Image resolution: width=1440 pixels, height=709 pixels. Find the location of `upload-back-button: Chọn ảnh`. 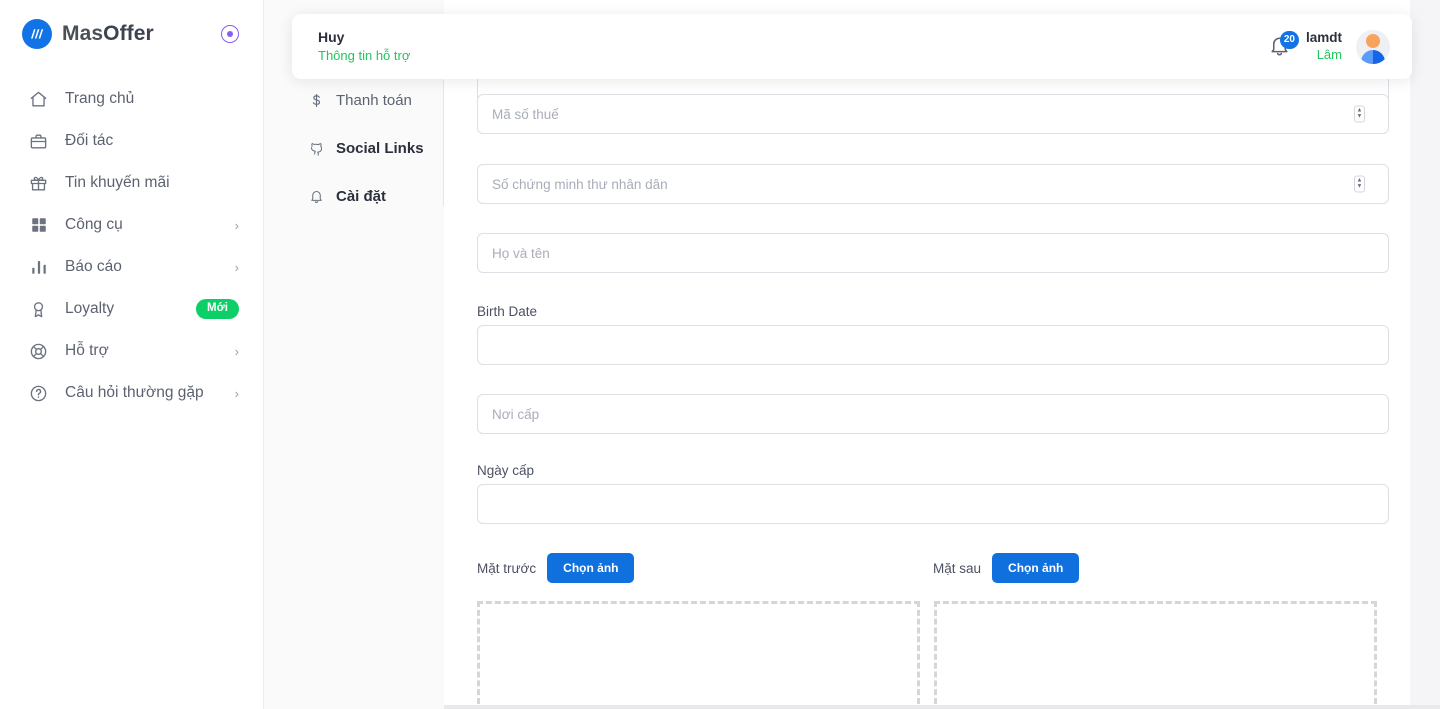

upload-back-button: Chọn ảnh is located at coordinates (1036, 568).